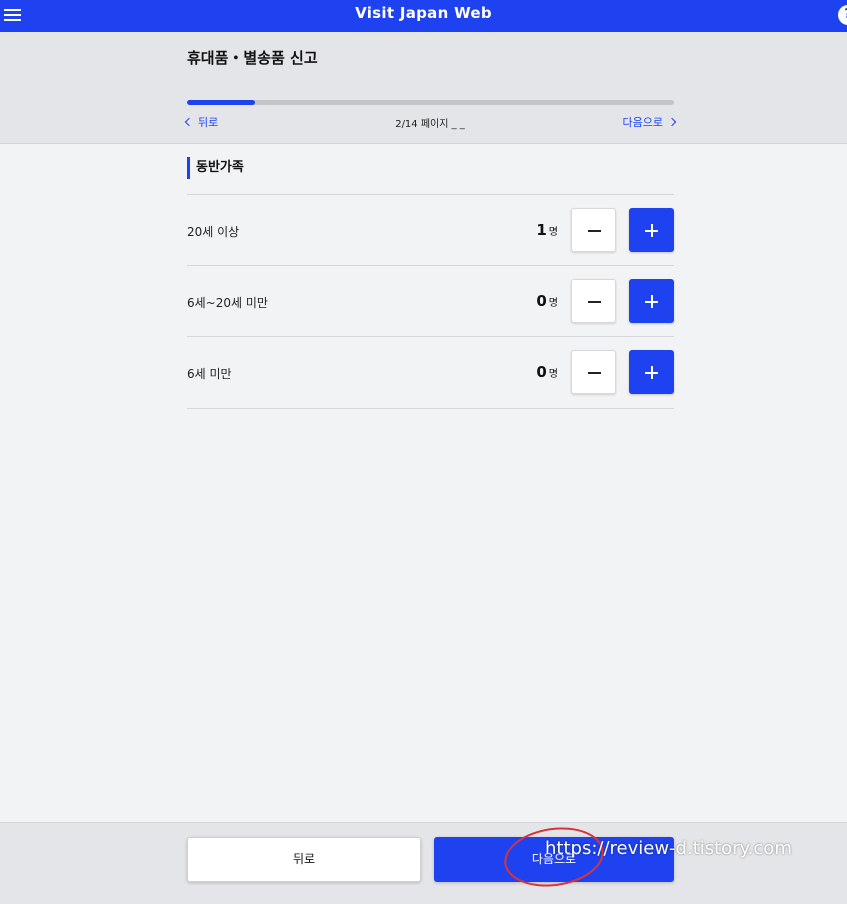 This screenshot has width=847, height=904. I want to click on count-value: 1명, so click(547, 230).